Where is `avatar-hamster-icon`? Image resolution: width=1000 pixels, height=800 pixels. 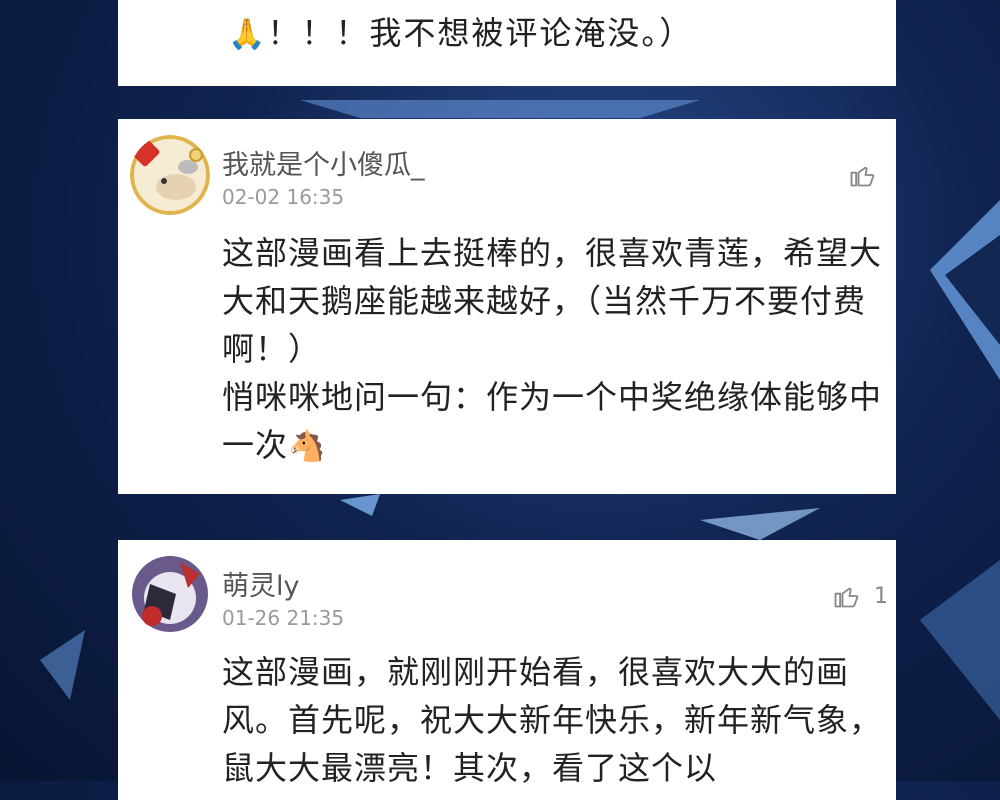 avatar-hamster-icon is located at coordinates (170, 175).